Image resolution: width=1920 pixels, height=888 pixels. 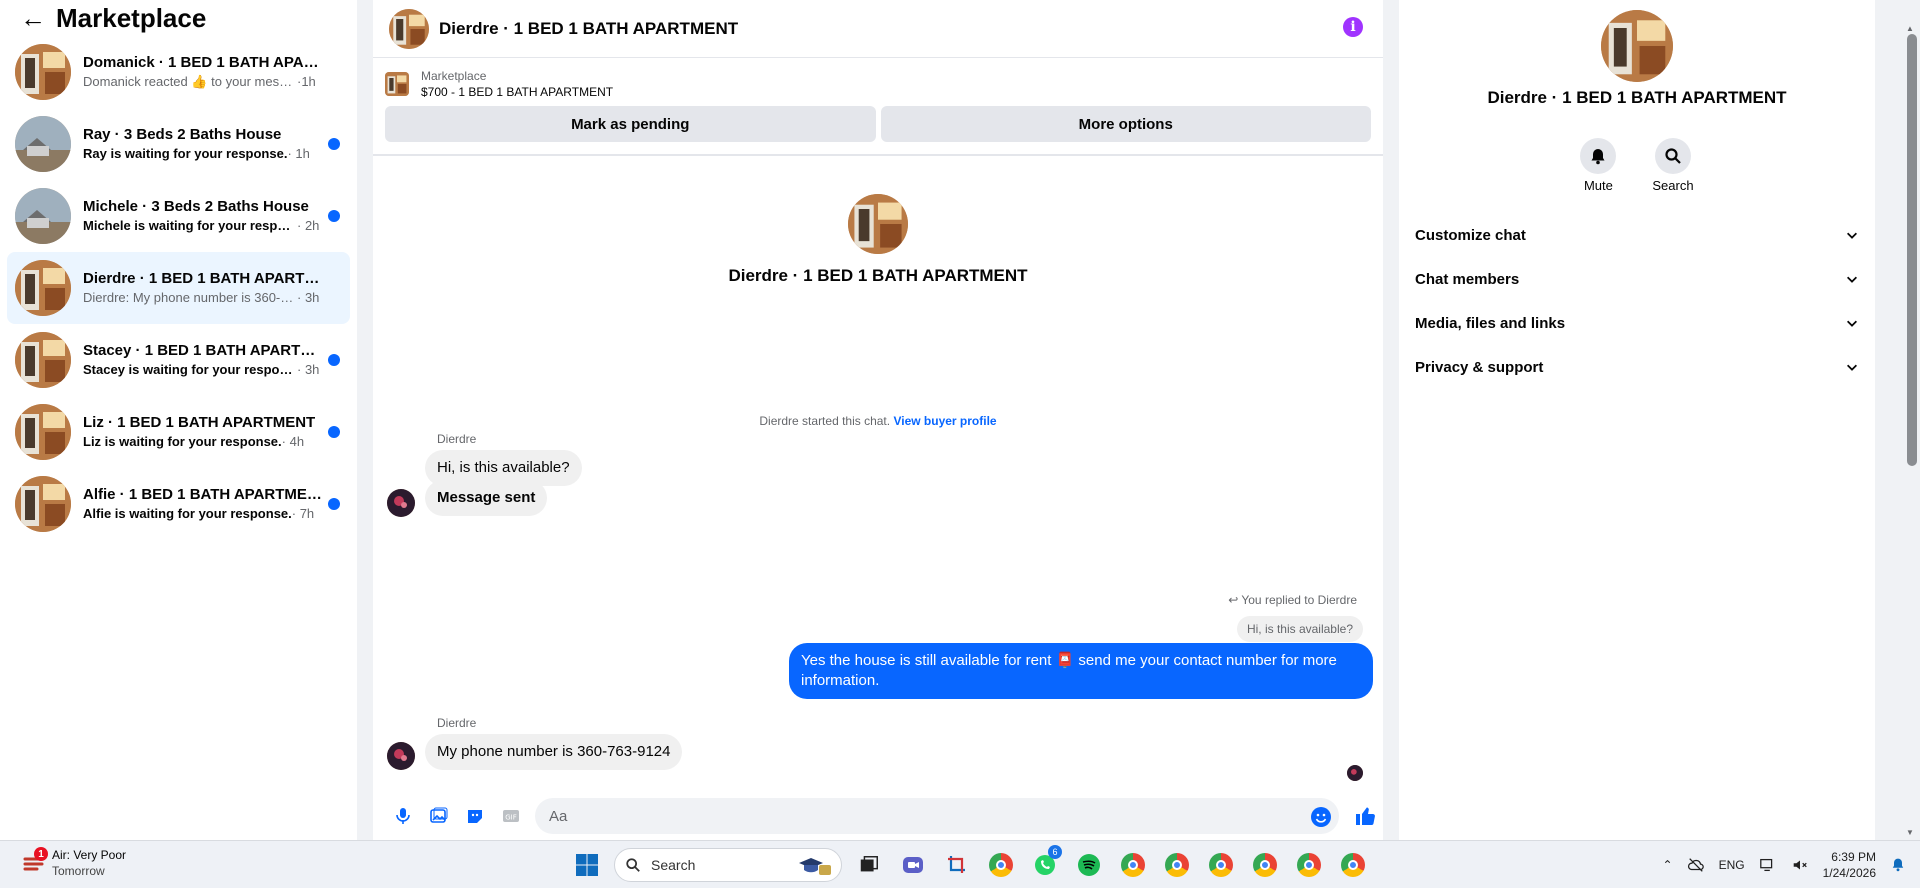 What do you see at coordinates (38, 18) in the screenshot?
I see `back-arrow-icon: ←` at bounding box center [38, 18].